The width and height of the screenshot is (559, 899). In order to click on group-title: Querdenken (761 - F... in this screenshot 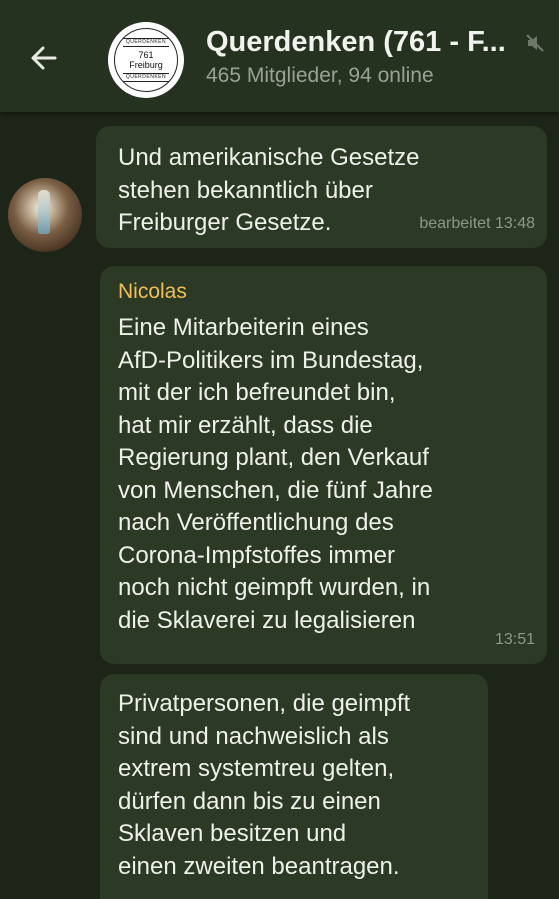, I will do `click(364, 42)`.